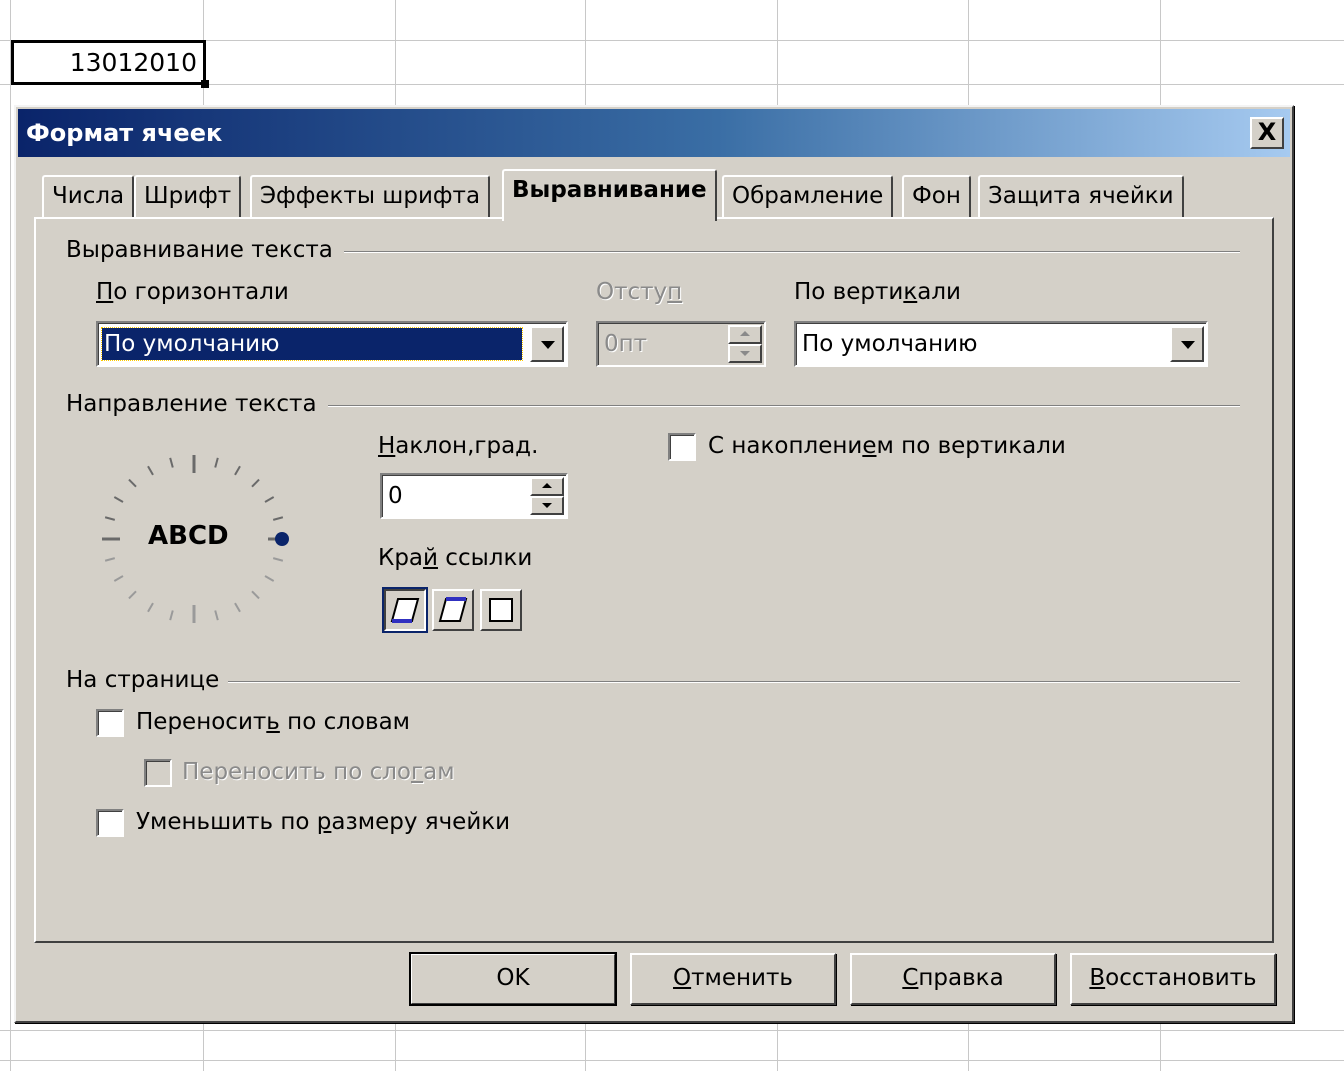 The width and height of the screenshot is (1344, 1071). I want to click on mnemonic: ь, so click(273, 722).